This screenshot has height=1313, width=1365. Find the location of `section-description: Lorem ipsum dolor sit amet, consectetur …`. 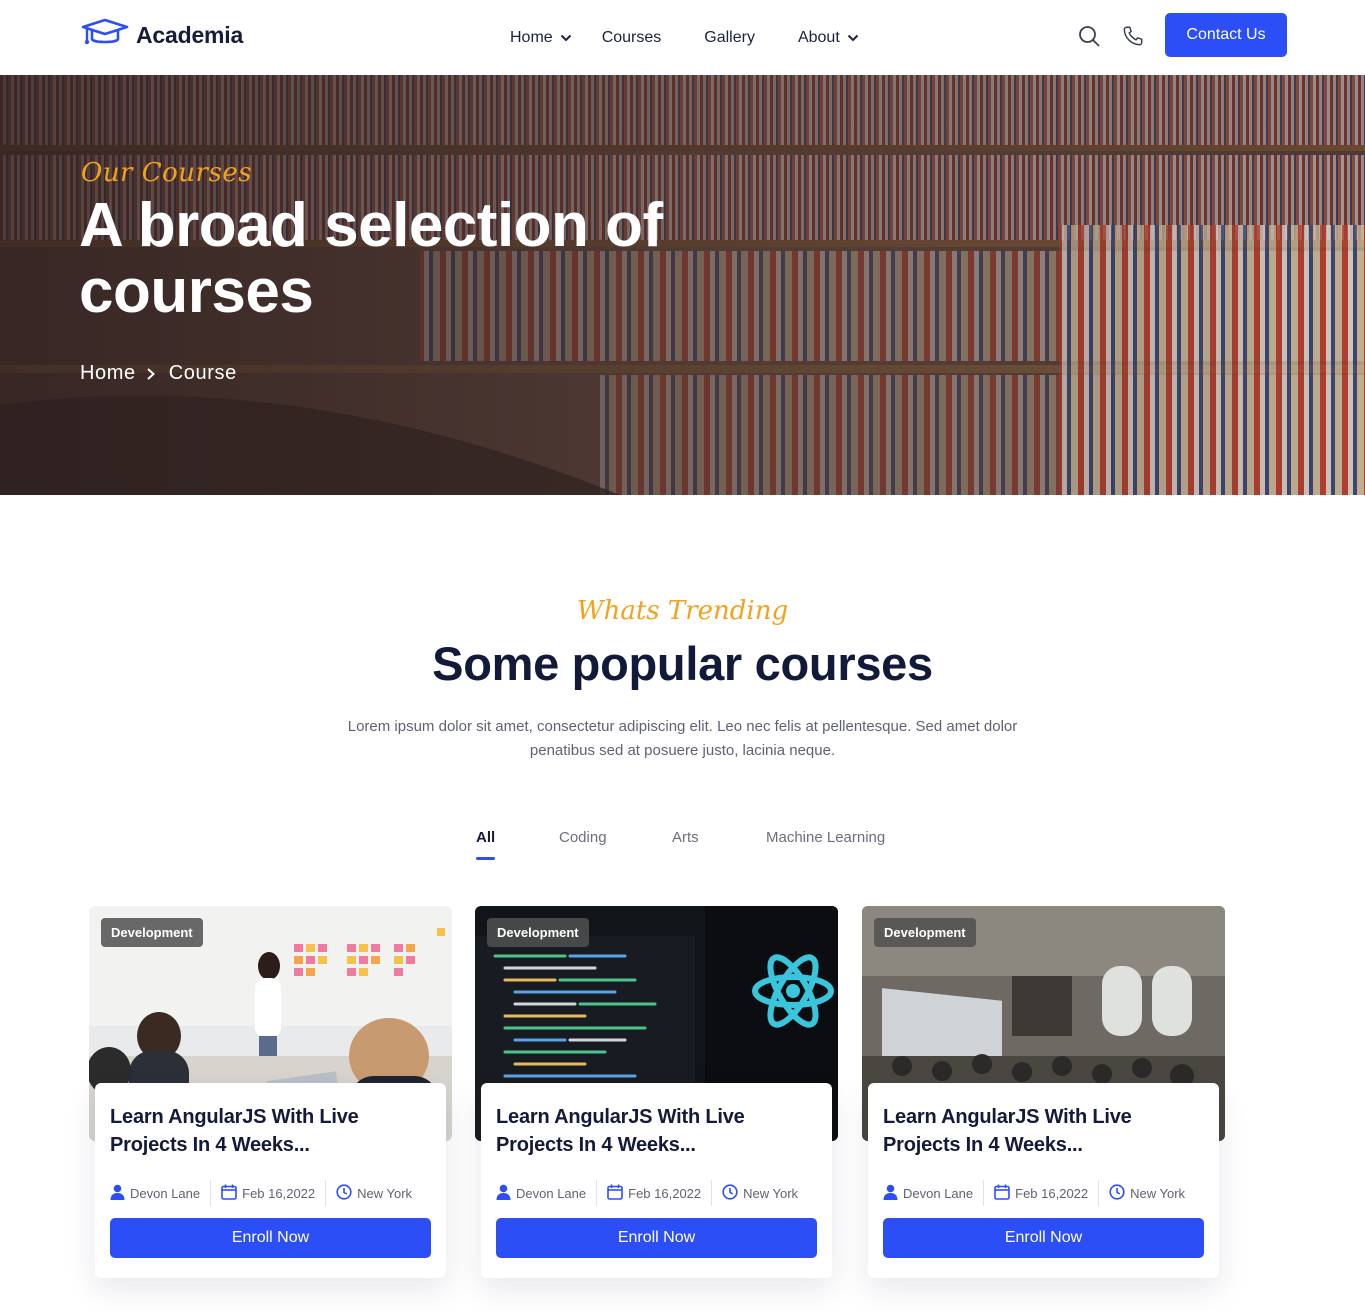

section-description: Lorem ipsum dolor sit amet, consectetur … is located at coordinates (682, 738).